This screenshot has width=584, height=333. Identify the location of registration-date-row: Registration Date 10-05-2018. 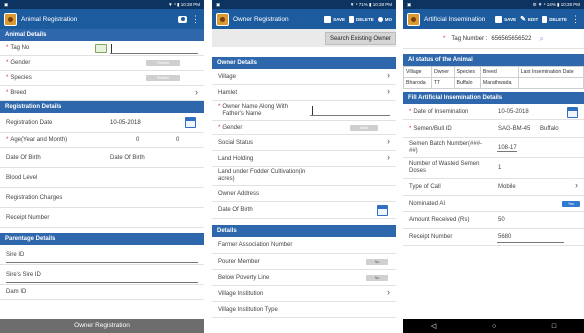
(102, 123).